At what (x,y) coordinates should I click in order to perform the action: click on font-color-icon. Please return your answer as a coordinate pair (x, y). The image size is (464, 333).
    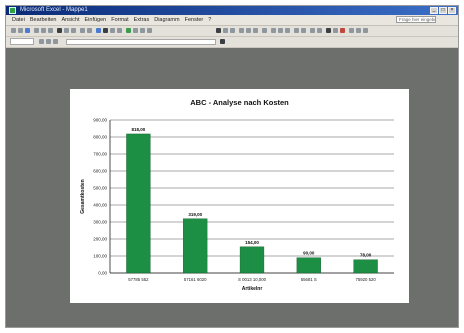
    Looking at the image, I should click on (342, 30).